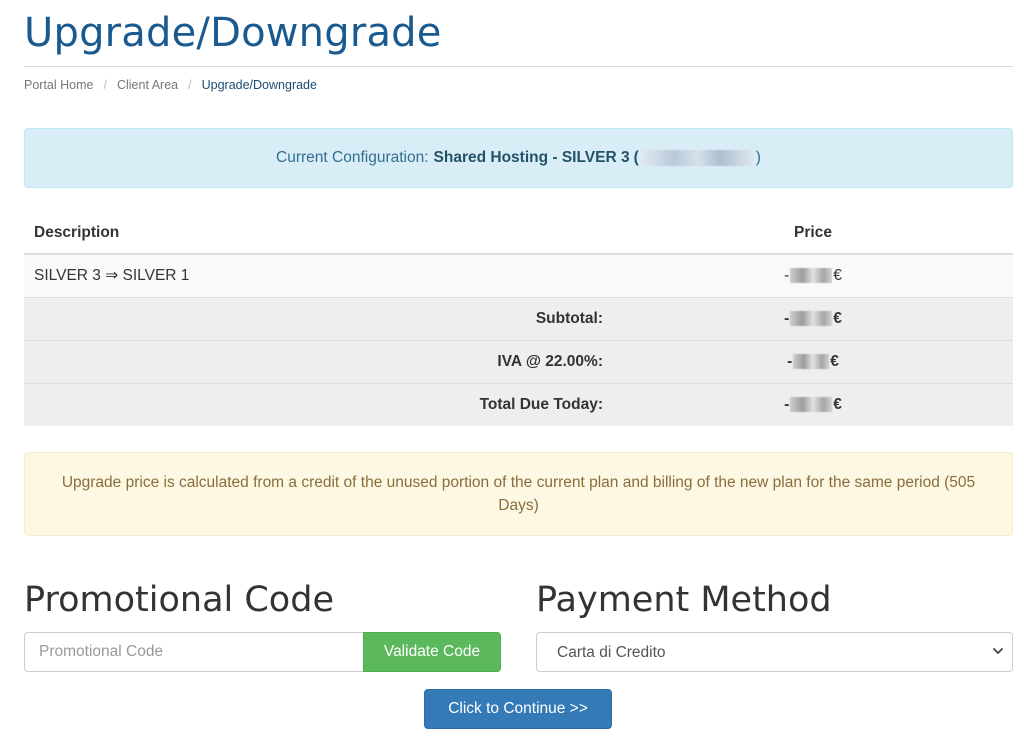 Image resolution: width=1024 pixels, height=742 pixels. Describe the element at coordinates (318, 233) in the screenshot. I see `column-header-description: Description` at that location.